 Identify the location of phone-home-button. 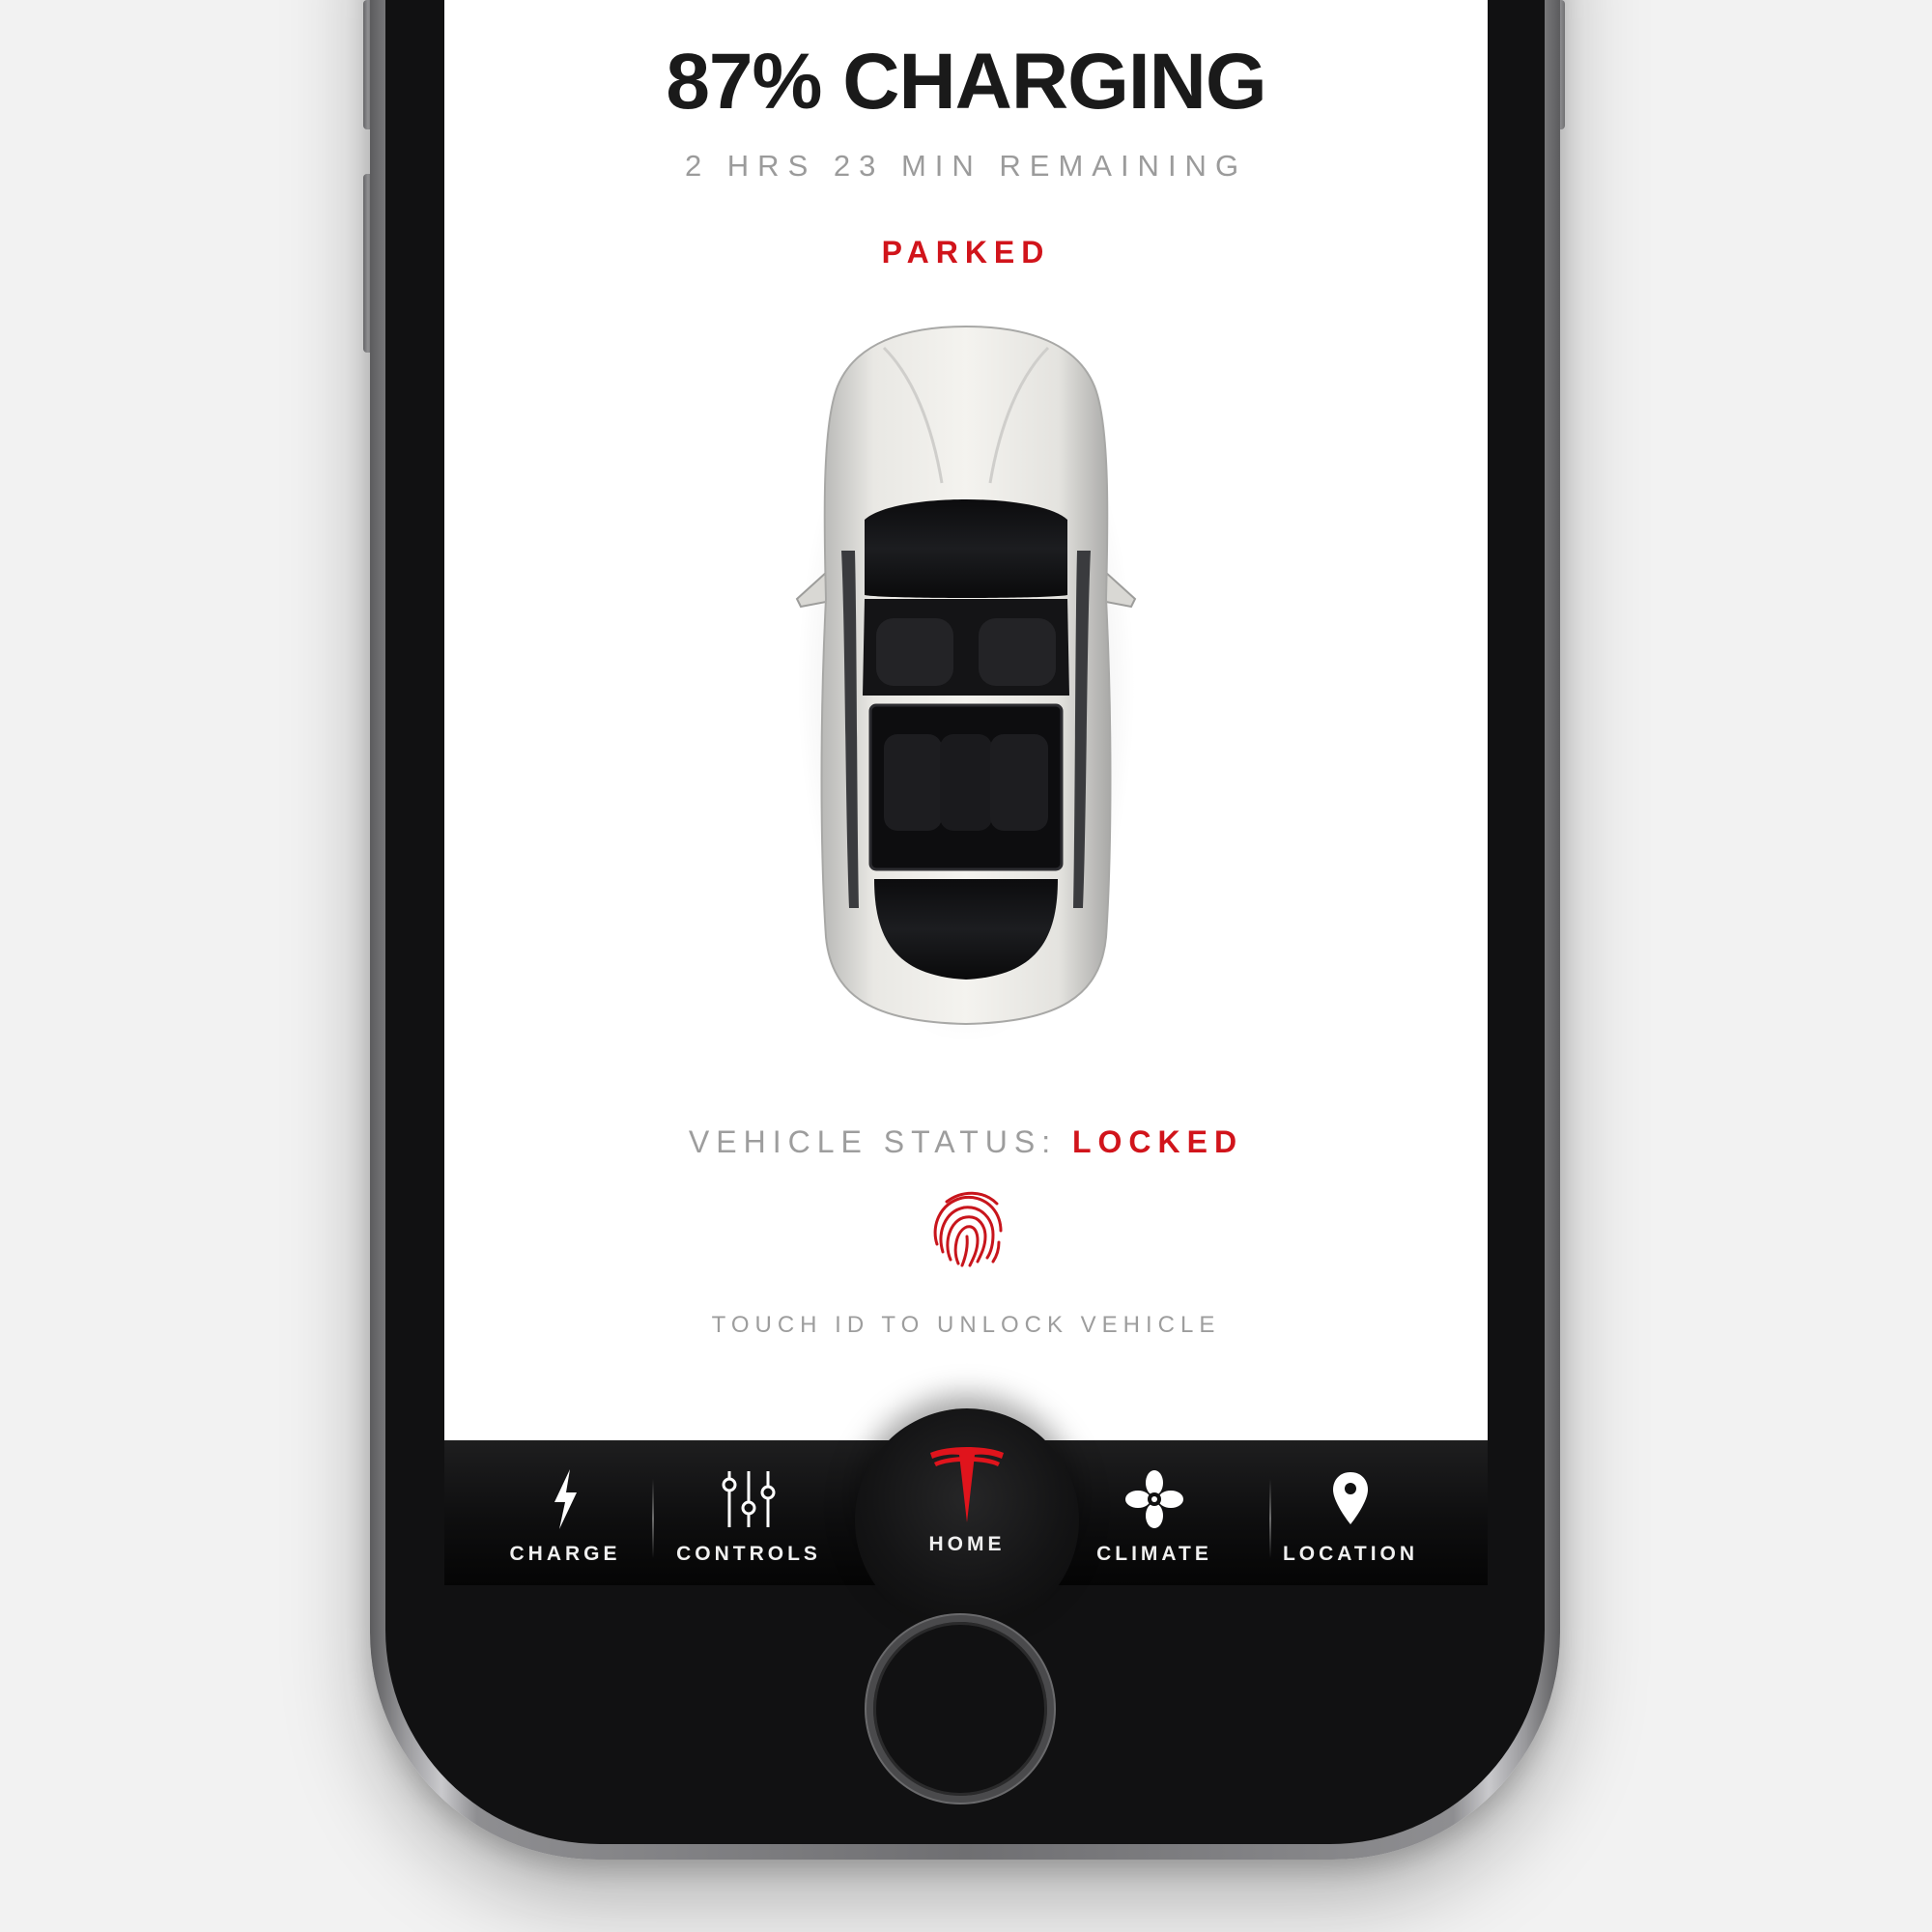
(960, 1709).